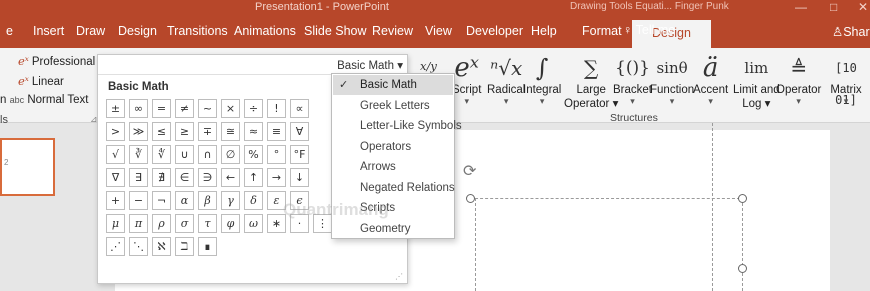 The width and height of the screenshot is (870, 291). I want to click on function-button: sinθ Function ▾, so click(672, 79).